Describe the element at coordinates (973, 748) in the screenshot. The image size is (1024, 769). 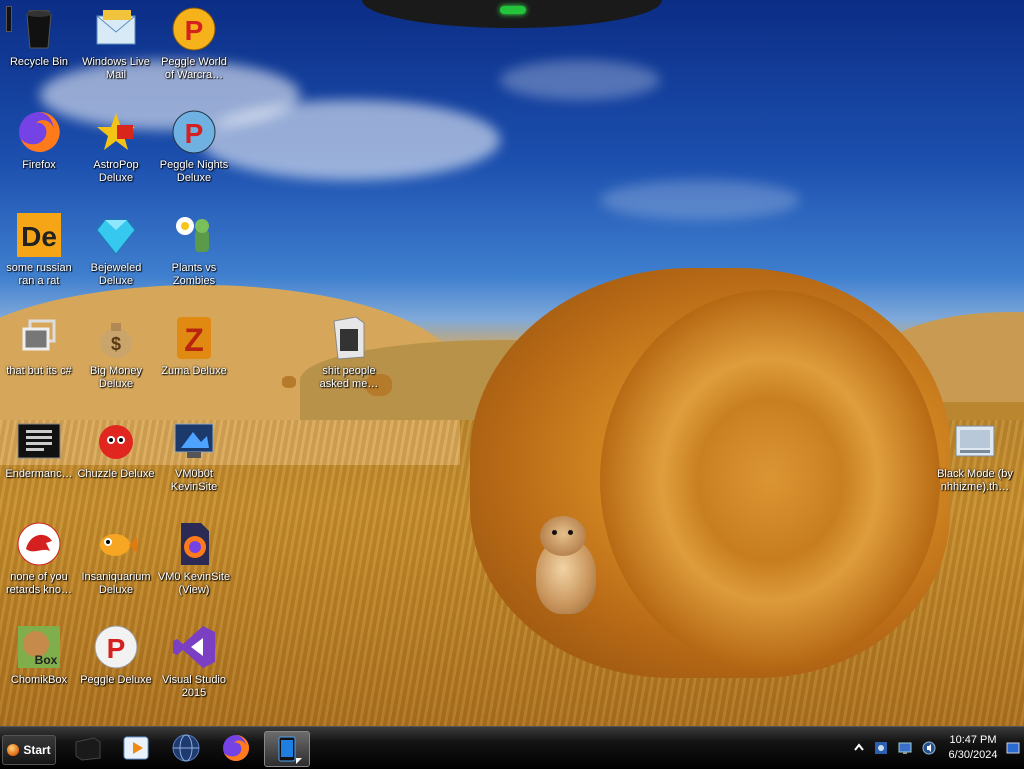
I see `taskbar-clock: 10:47 PM 6/30/2024` at that location.